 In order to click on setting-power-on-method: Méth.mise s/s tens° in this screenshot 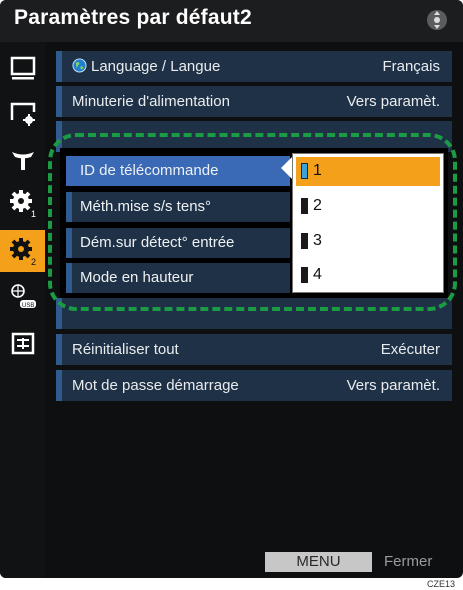, I will do `click(178, 207)`.